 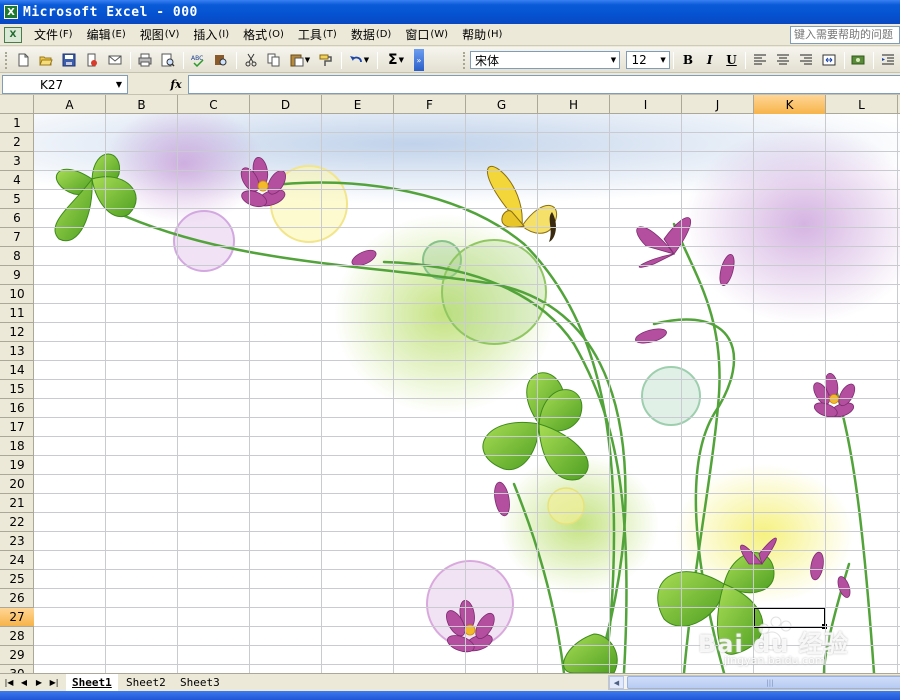 I want to click on first-sheet-icon: |◀, so click(x=9, y=682).